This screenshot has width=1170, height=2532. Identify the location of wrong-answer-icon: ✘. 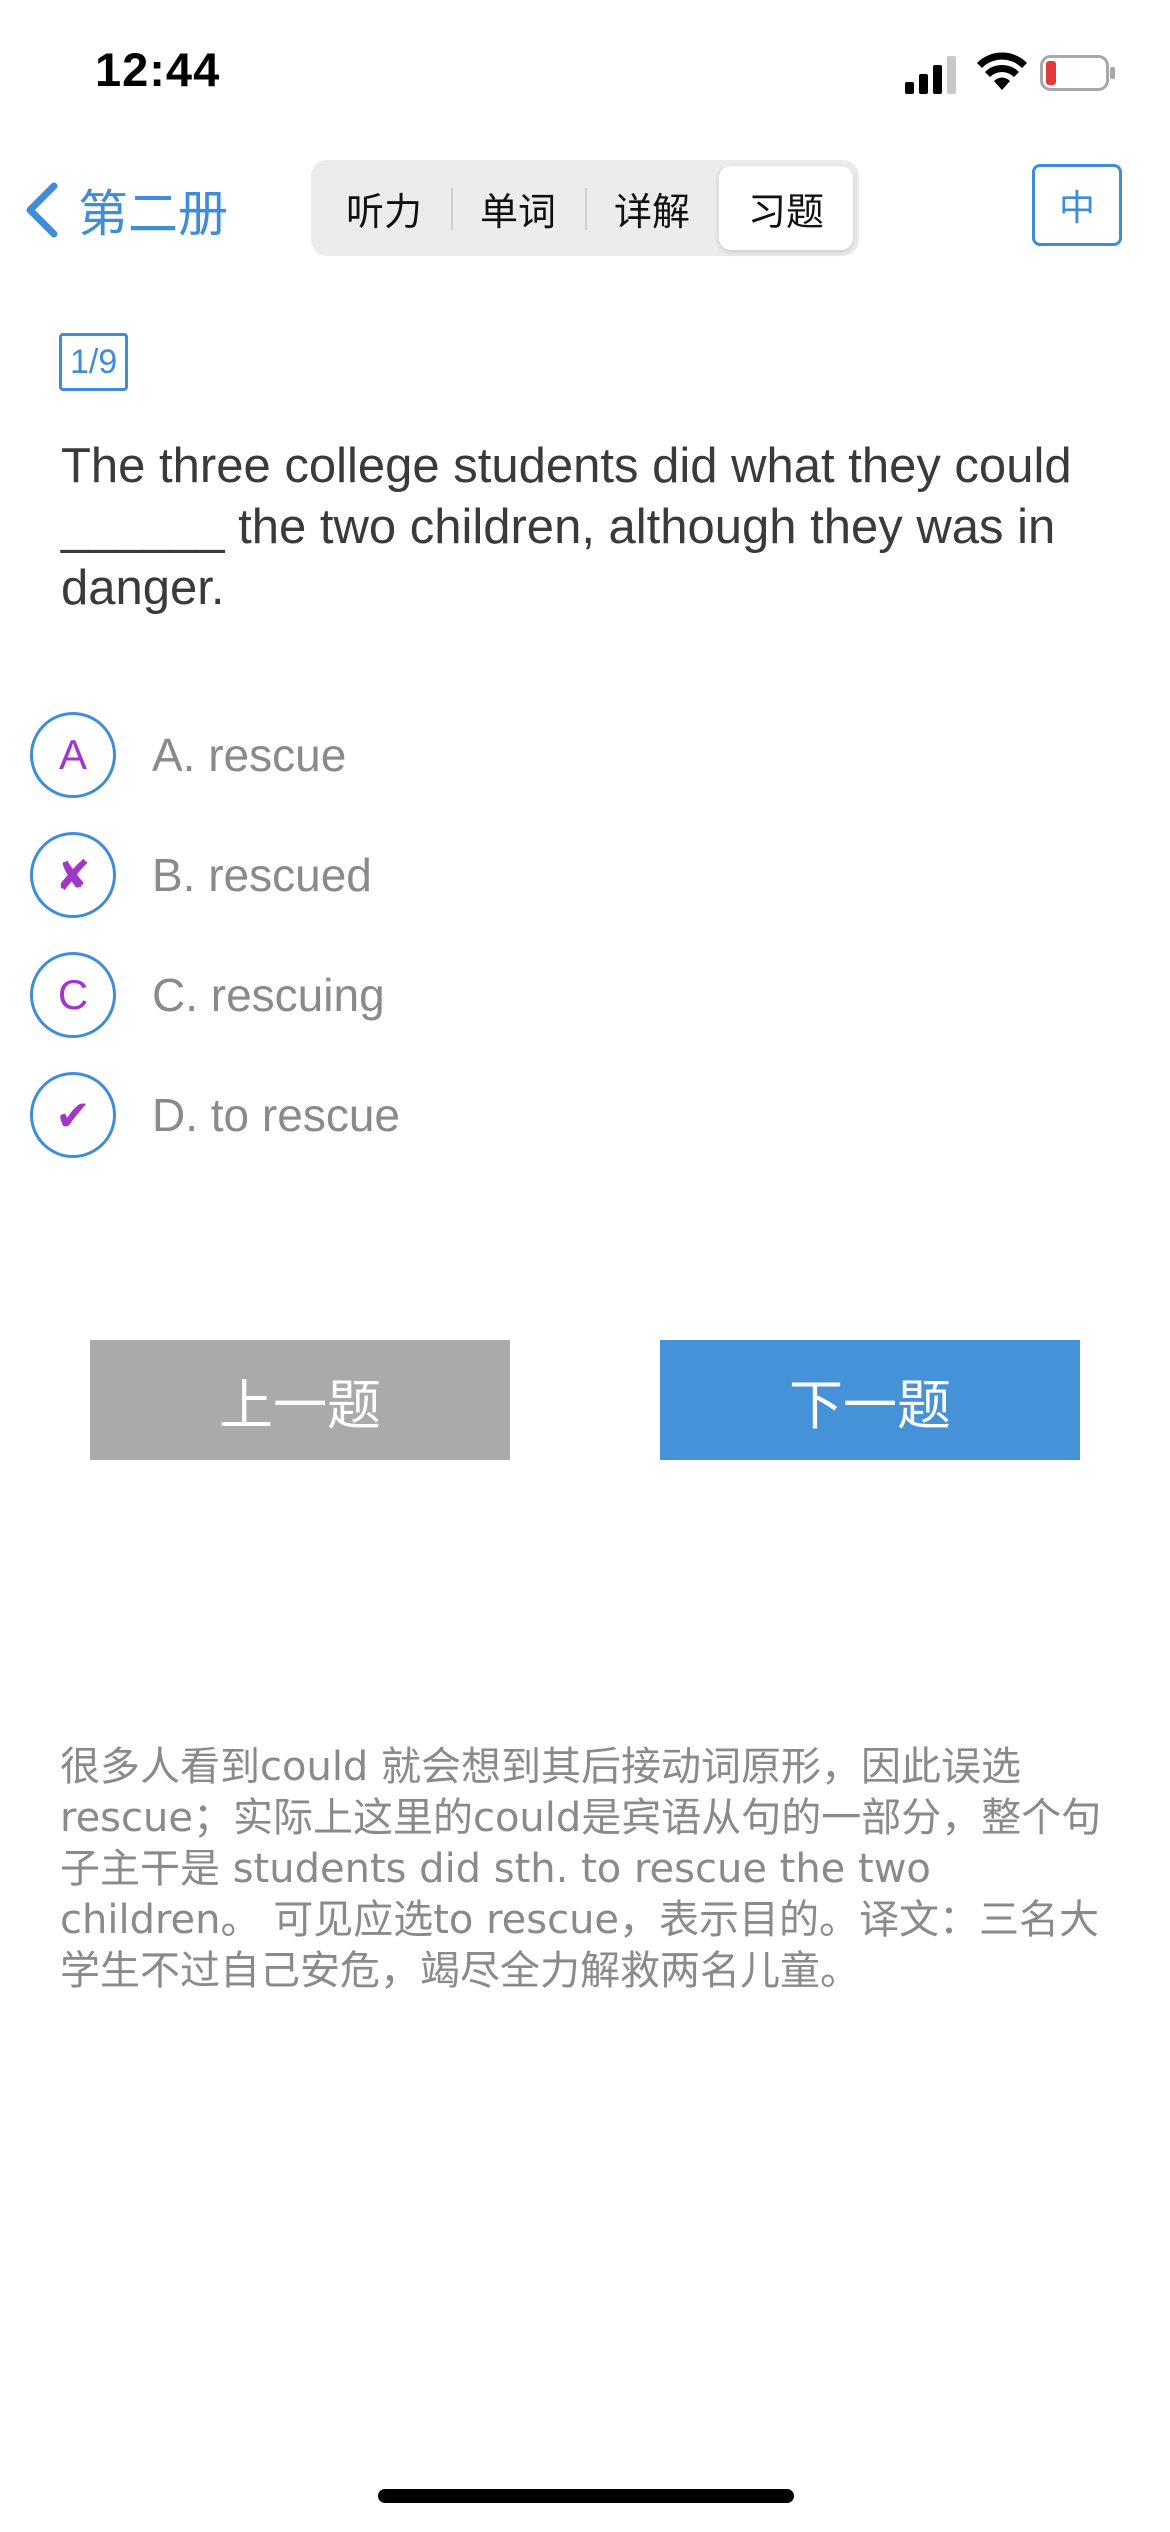
(73, 875).